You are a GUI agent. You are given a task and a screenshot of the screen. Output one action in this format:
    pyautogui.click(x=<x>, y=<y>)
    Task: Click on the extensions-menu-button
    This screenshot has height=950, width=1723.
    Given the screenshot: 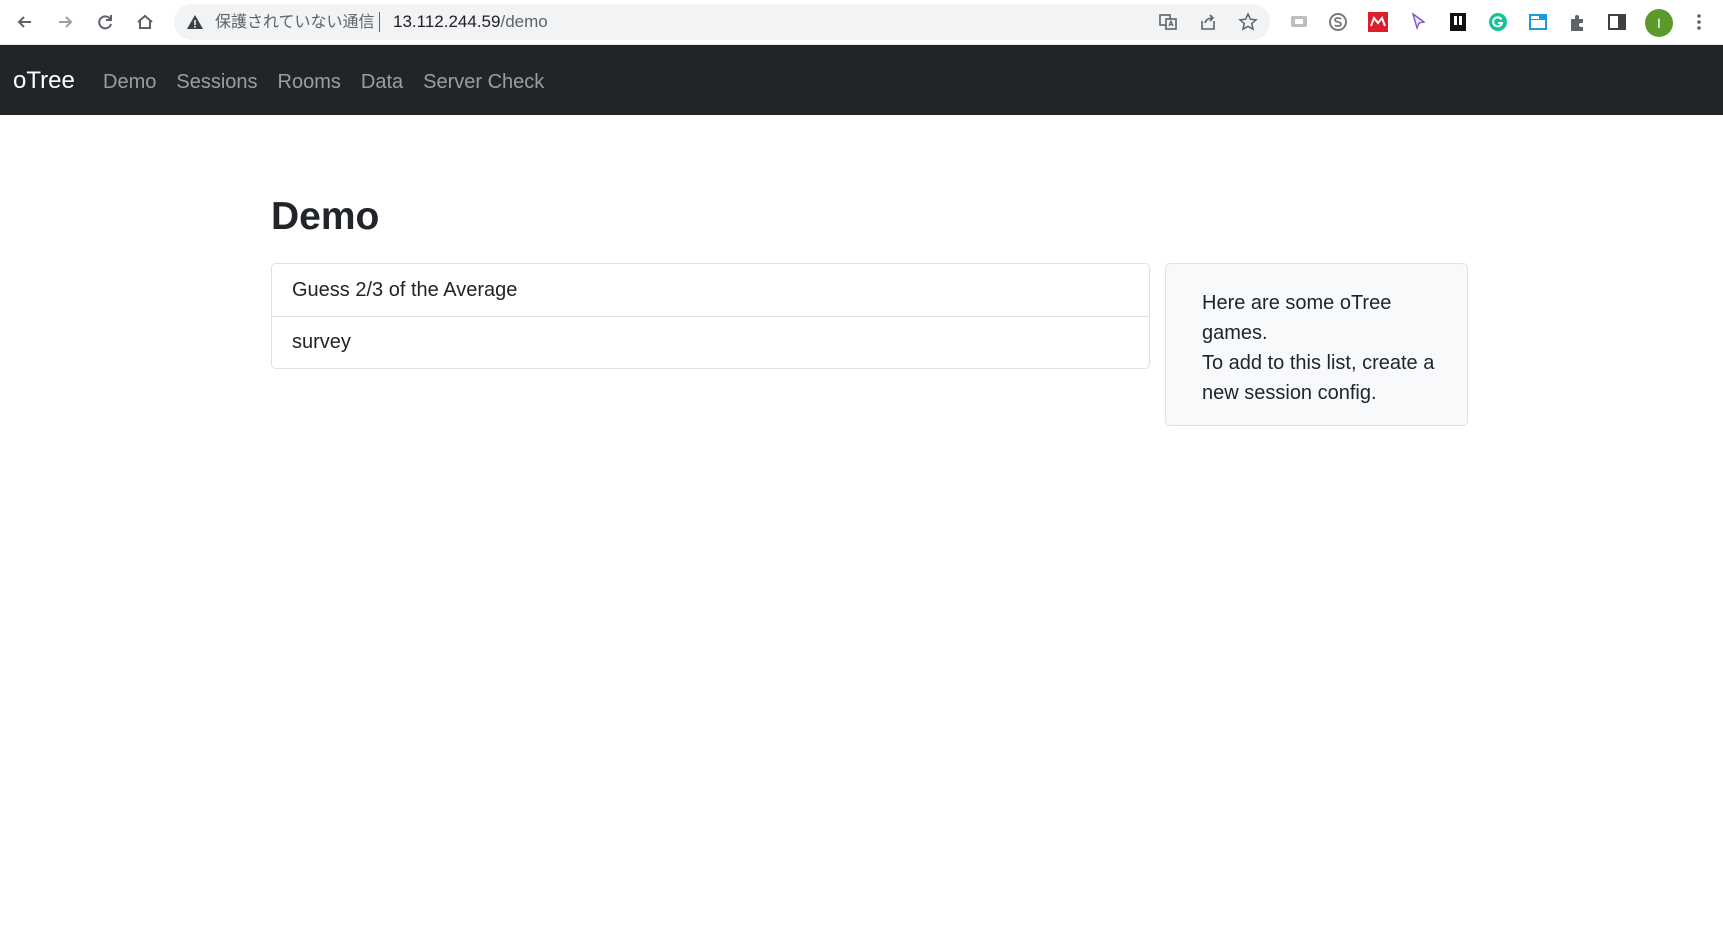 What is the action you would take?
    pyautogui.click(x=1578, y=22)
    